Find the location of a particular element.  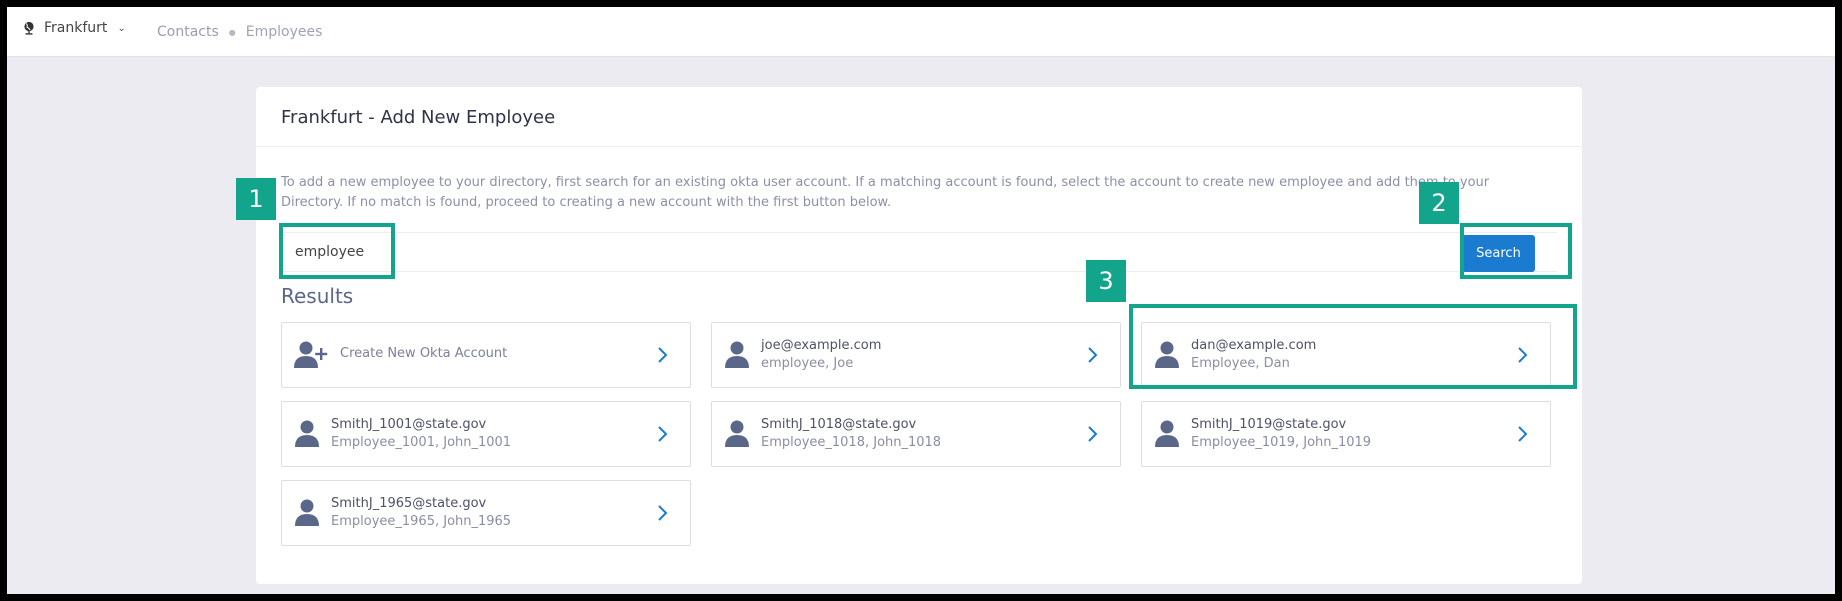

result-email: SmithJ_1019@state.gov is located at coordinates (1269, 424).